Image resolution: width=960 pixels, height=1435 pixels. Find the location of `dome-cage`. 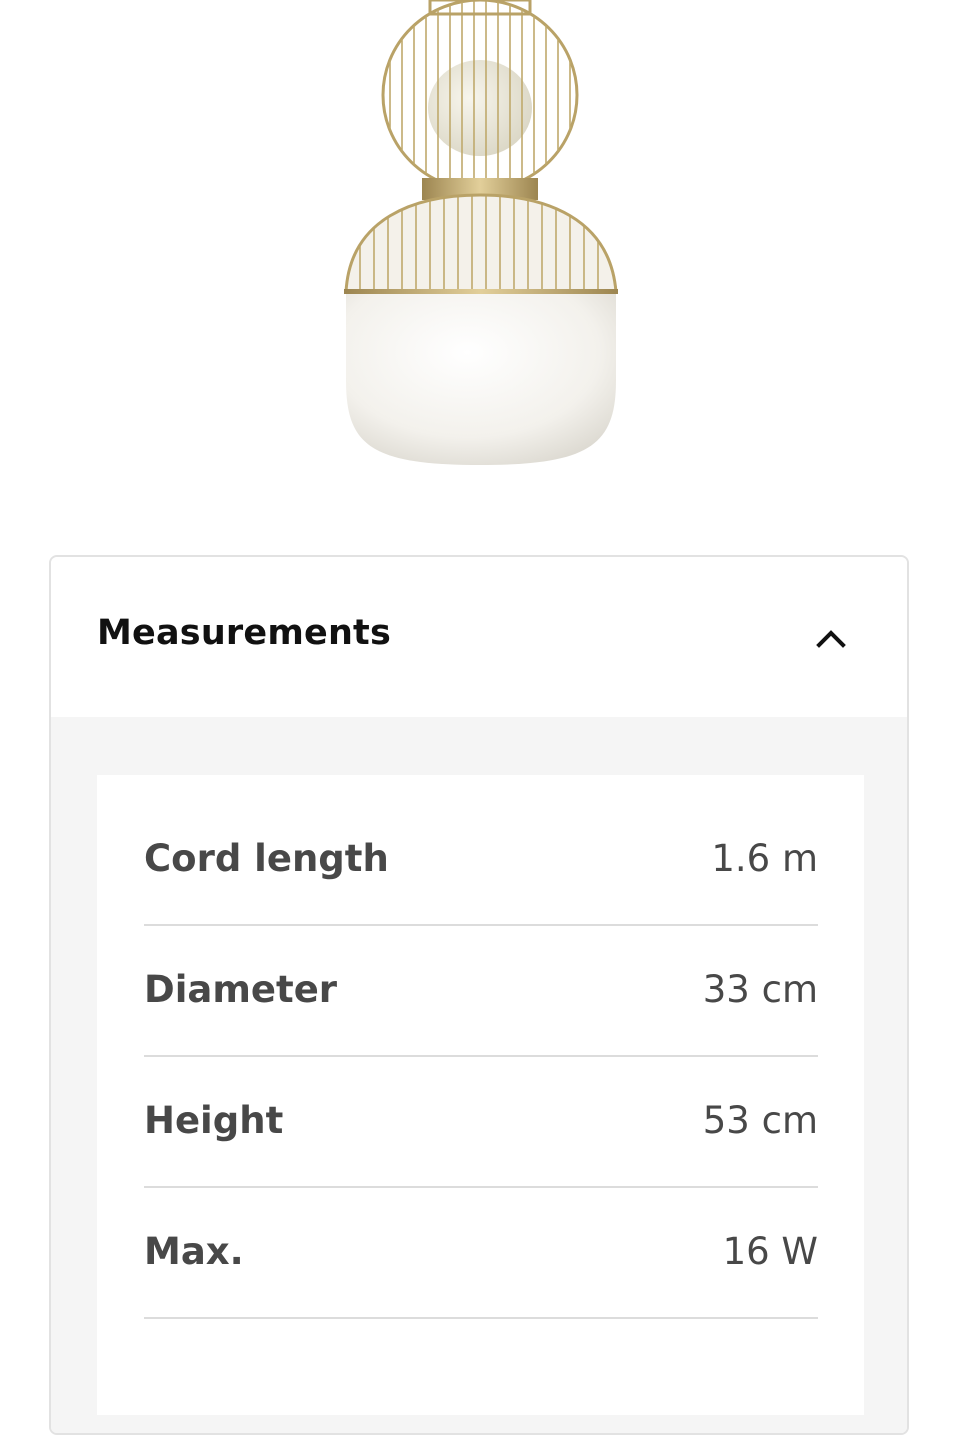

dome-cage is located at coordinates (481, 243).